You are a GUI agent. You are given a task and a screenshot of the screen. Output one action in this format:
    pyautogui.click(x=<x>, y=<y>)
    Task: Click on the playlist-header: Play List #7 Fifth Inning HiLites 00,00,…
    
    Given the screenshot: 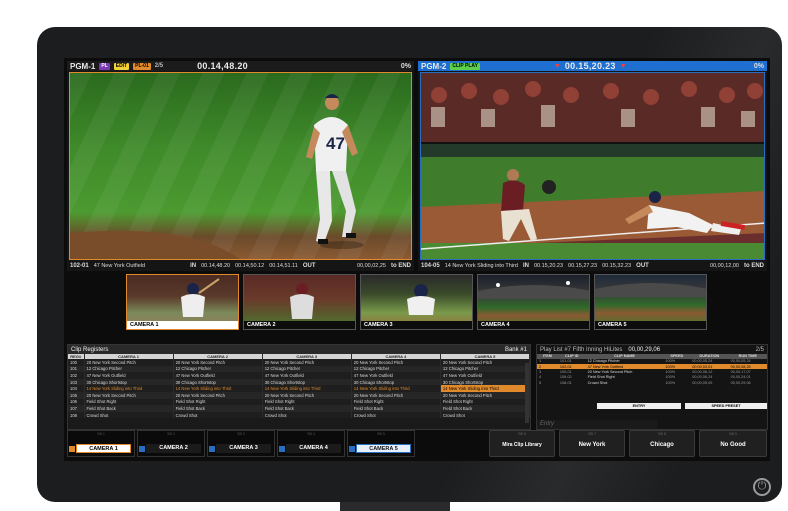 What is the action you would take?
    pyautogui.click(x=652, y=349)
    